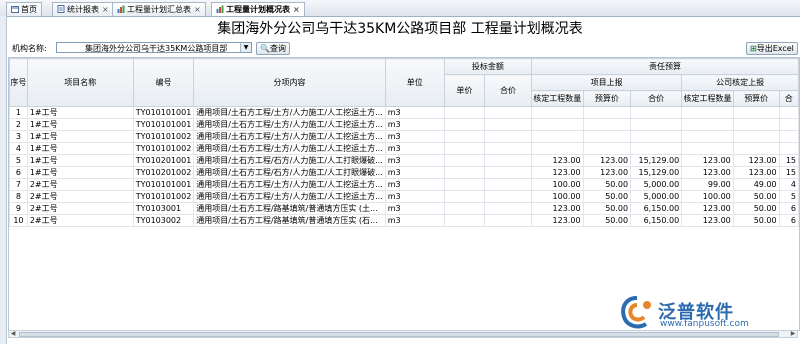 This screenshot has width=800, height=344. I want to click on tab-home: 首页, so click(24, 9).